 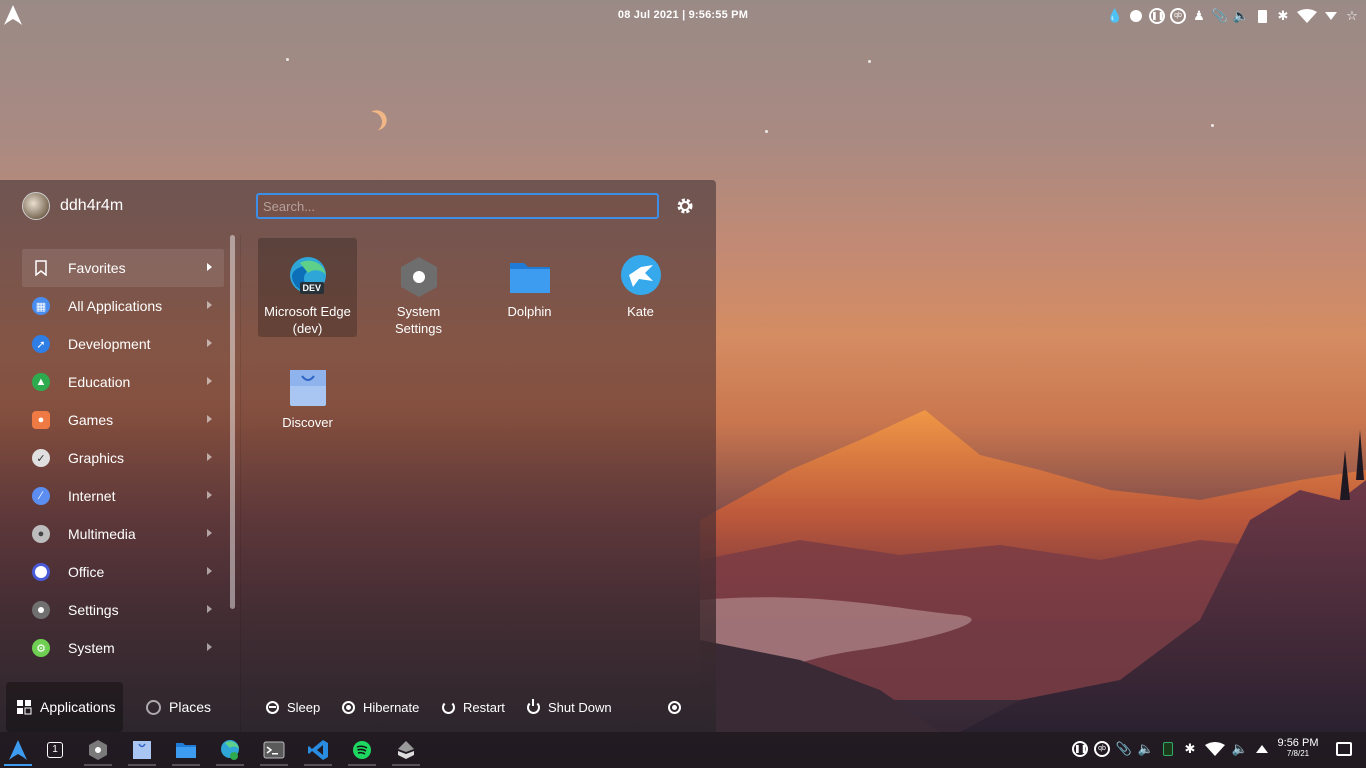 What do you see at coordinates (41, 534) in the screenshot?
I see `speaker-icon: ●` at bounding box center [41, 534].